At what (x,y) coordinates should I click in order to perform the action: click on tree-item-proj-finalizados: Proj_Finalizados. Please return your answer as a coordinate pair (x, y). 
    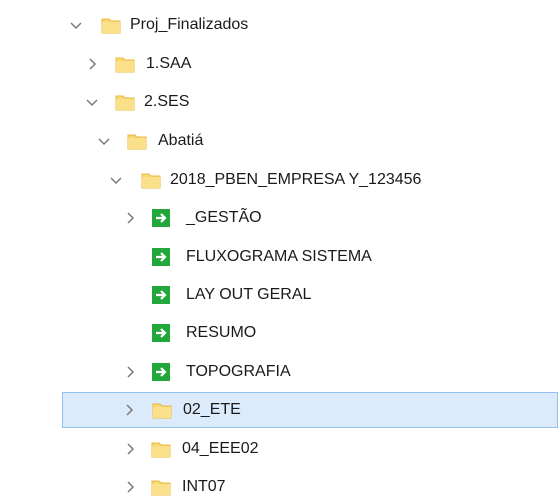
    Looking at the image, I should click on (280, 25).